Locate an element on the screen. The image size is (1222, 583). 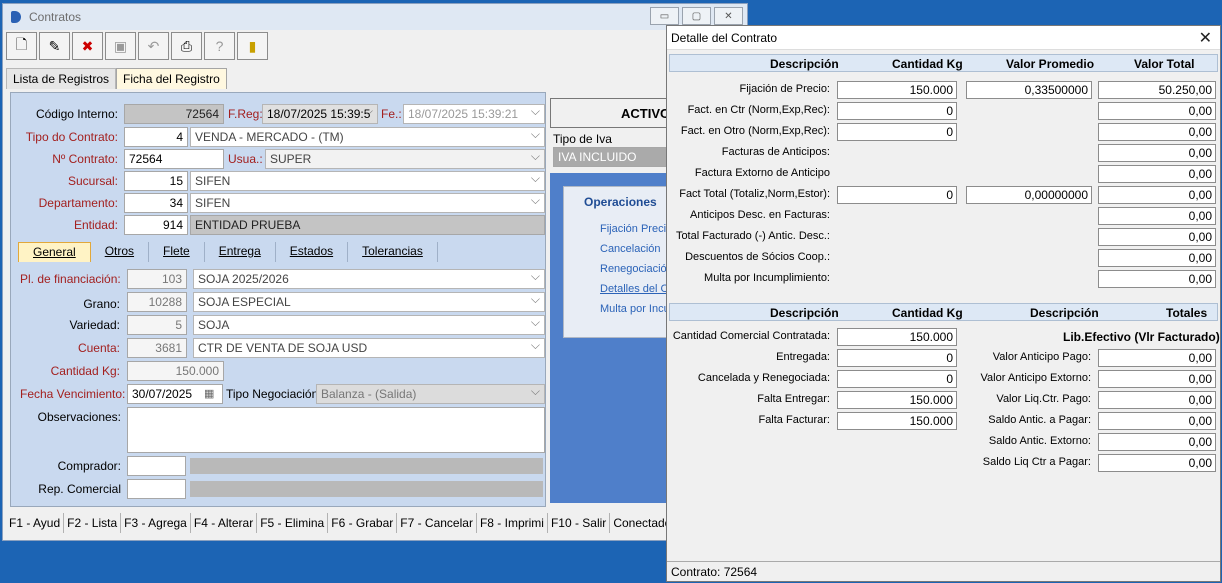
plan-label: Pl. de financiación: is located at coordinates (70, 279).